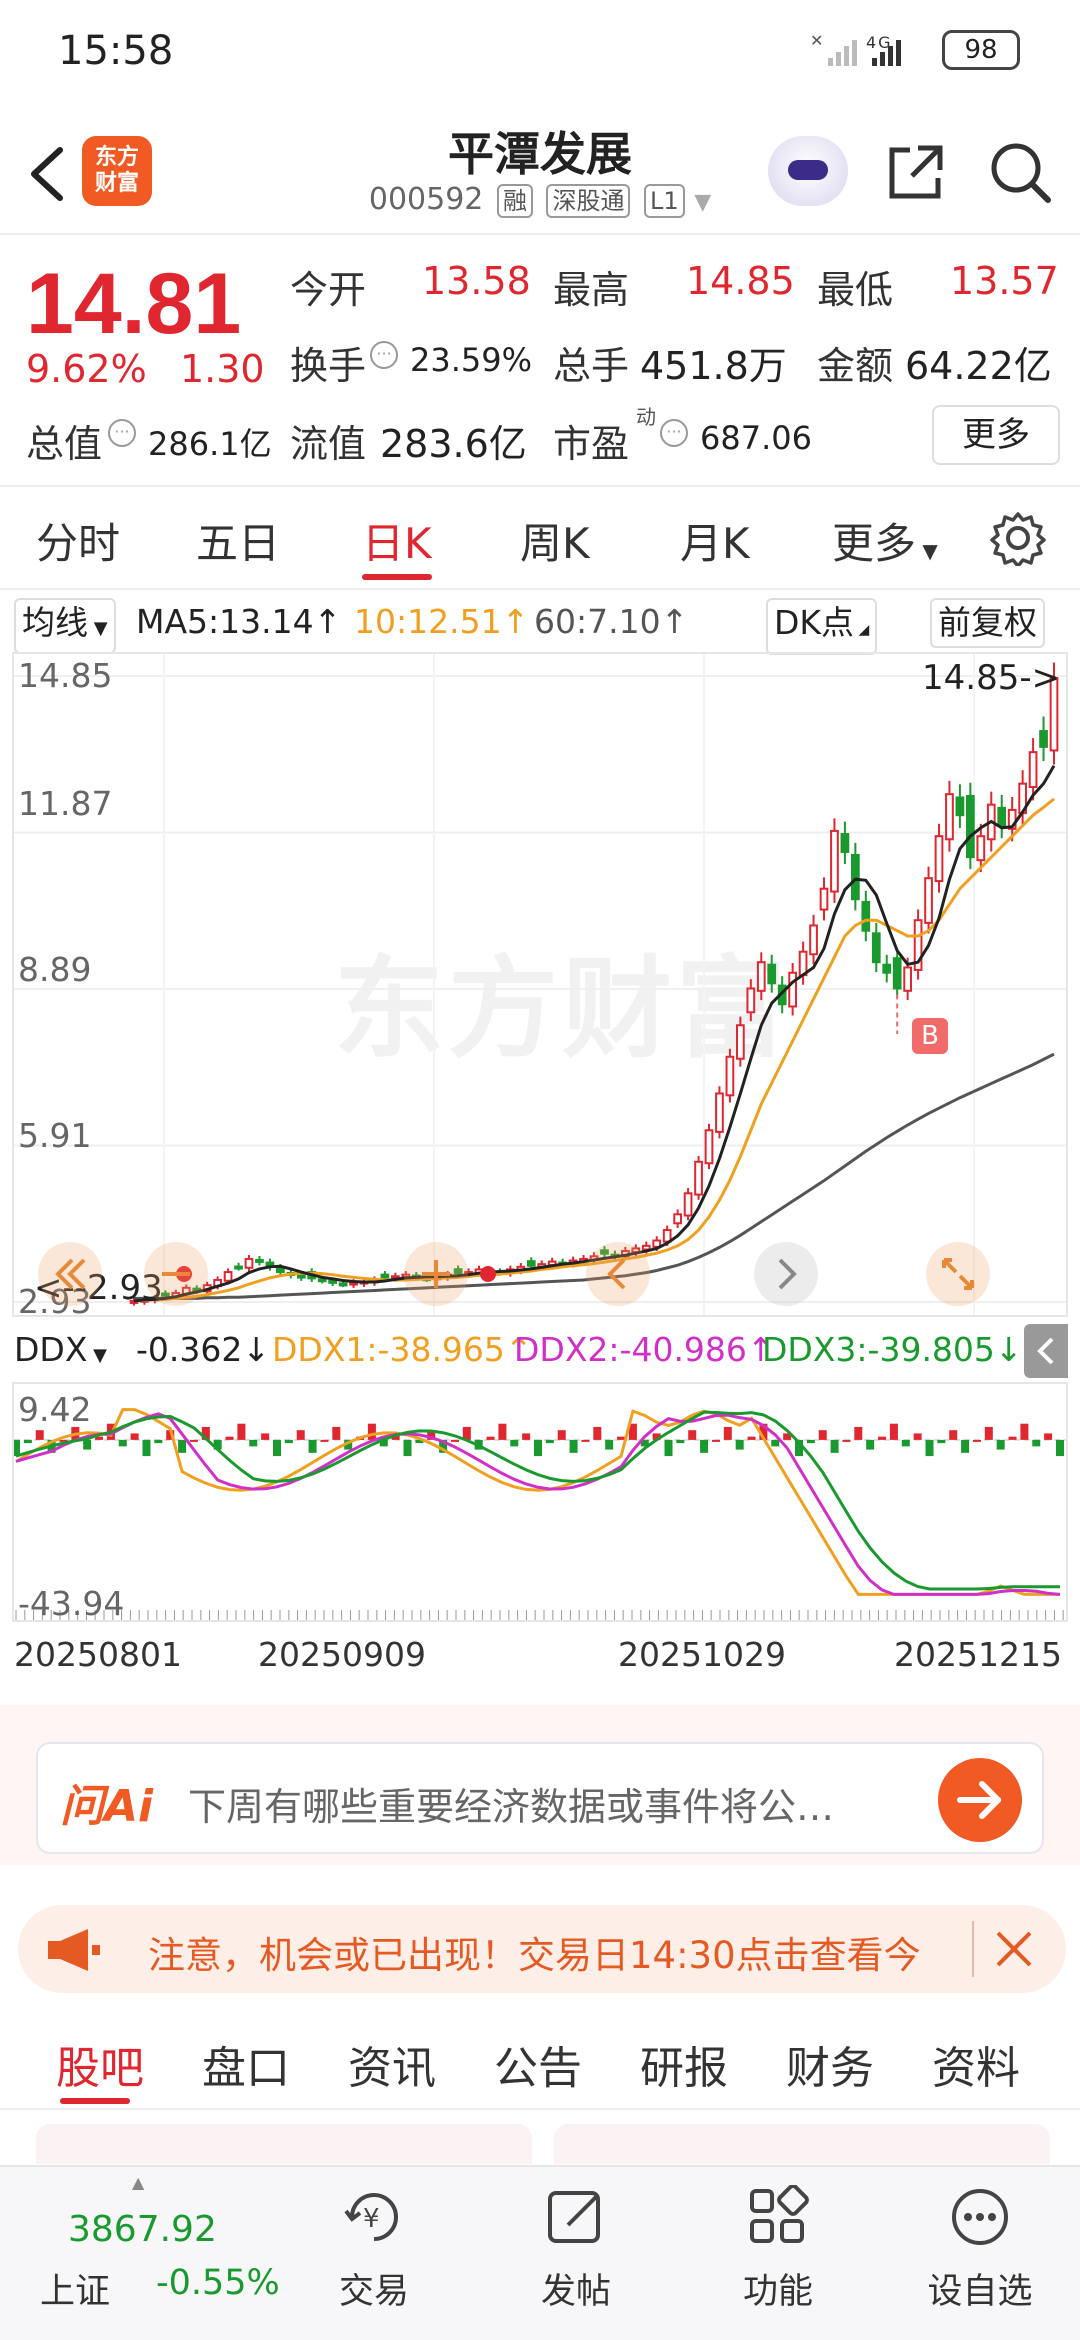 The image size is (1080, 2340). What do you see at coordinates (397, 540) in the screenshot?
I see `tab-daily-k: 日K` at bounding box center [397, 540].